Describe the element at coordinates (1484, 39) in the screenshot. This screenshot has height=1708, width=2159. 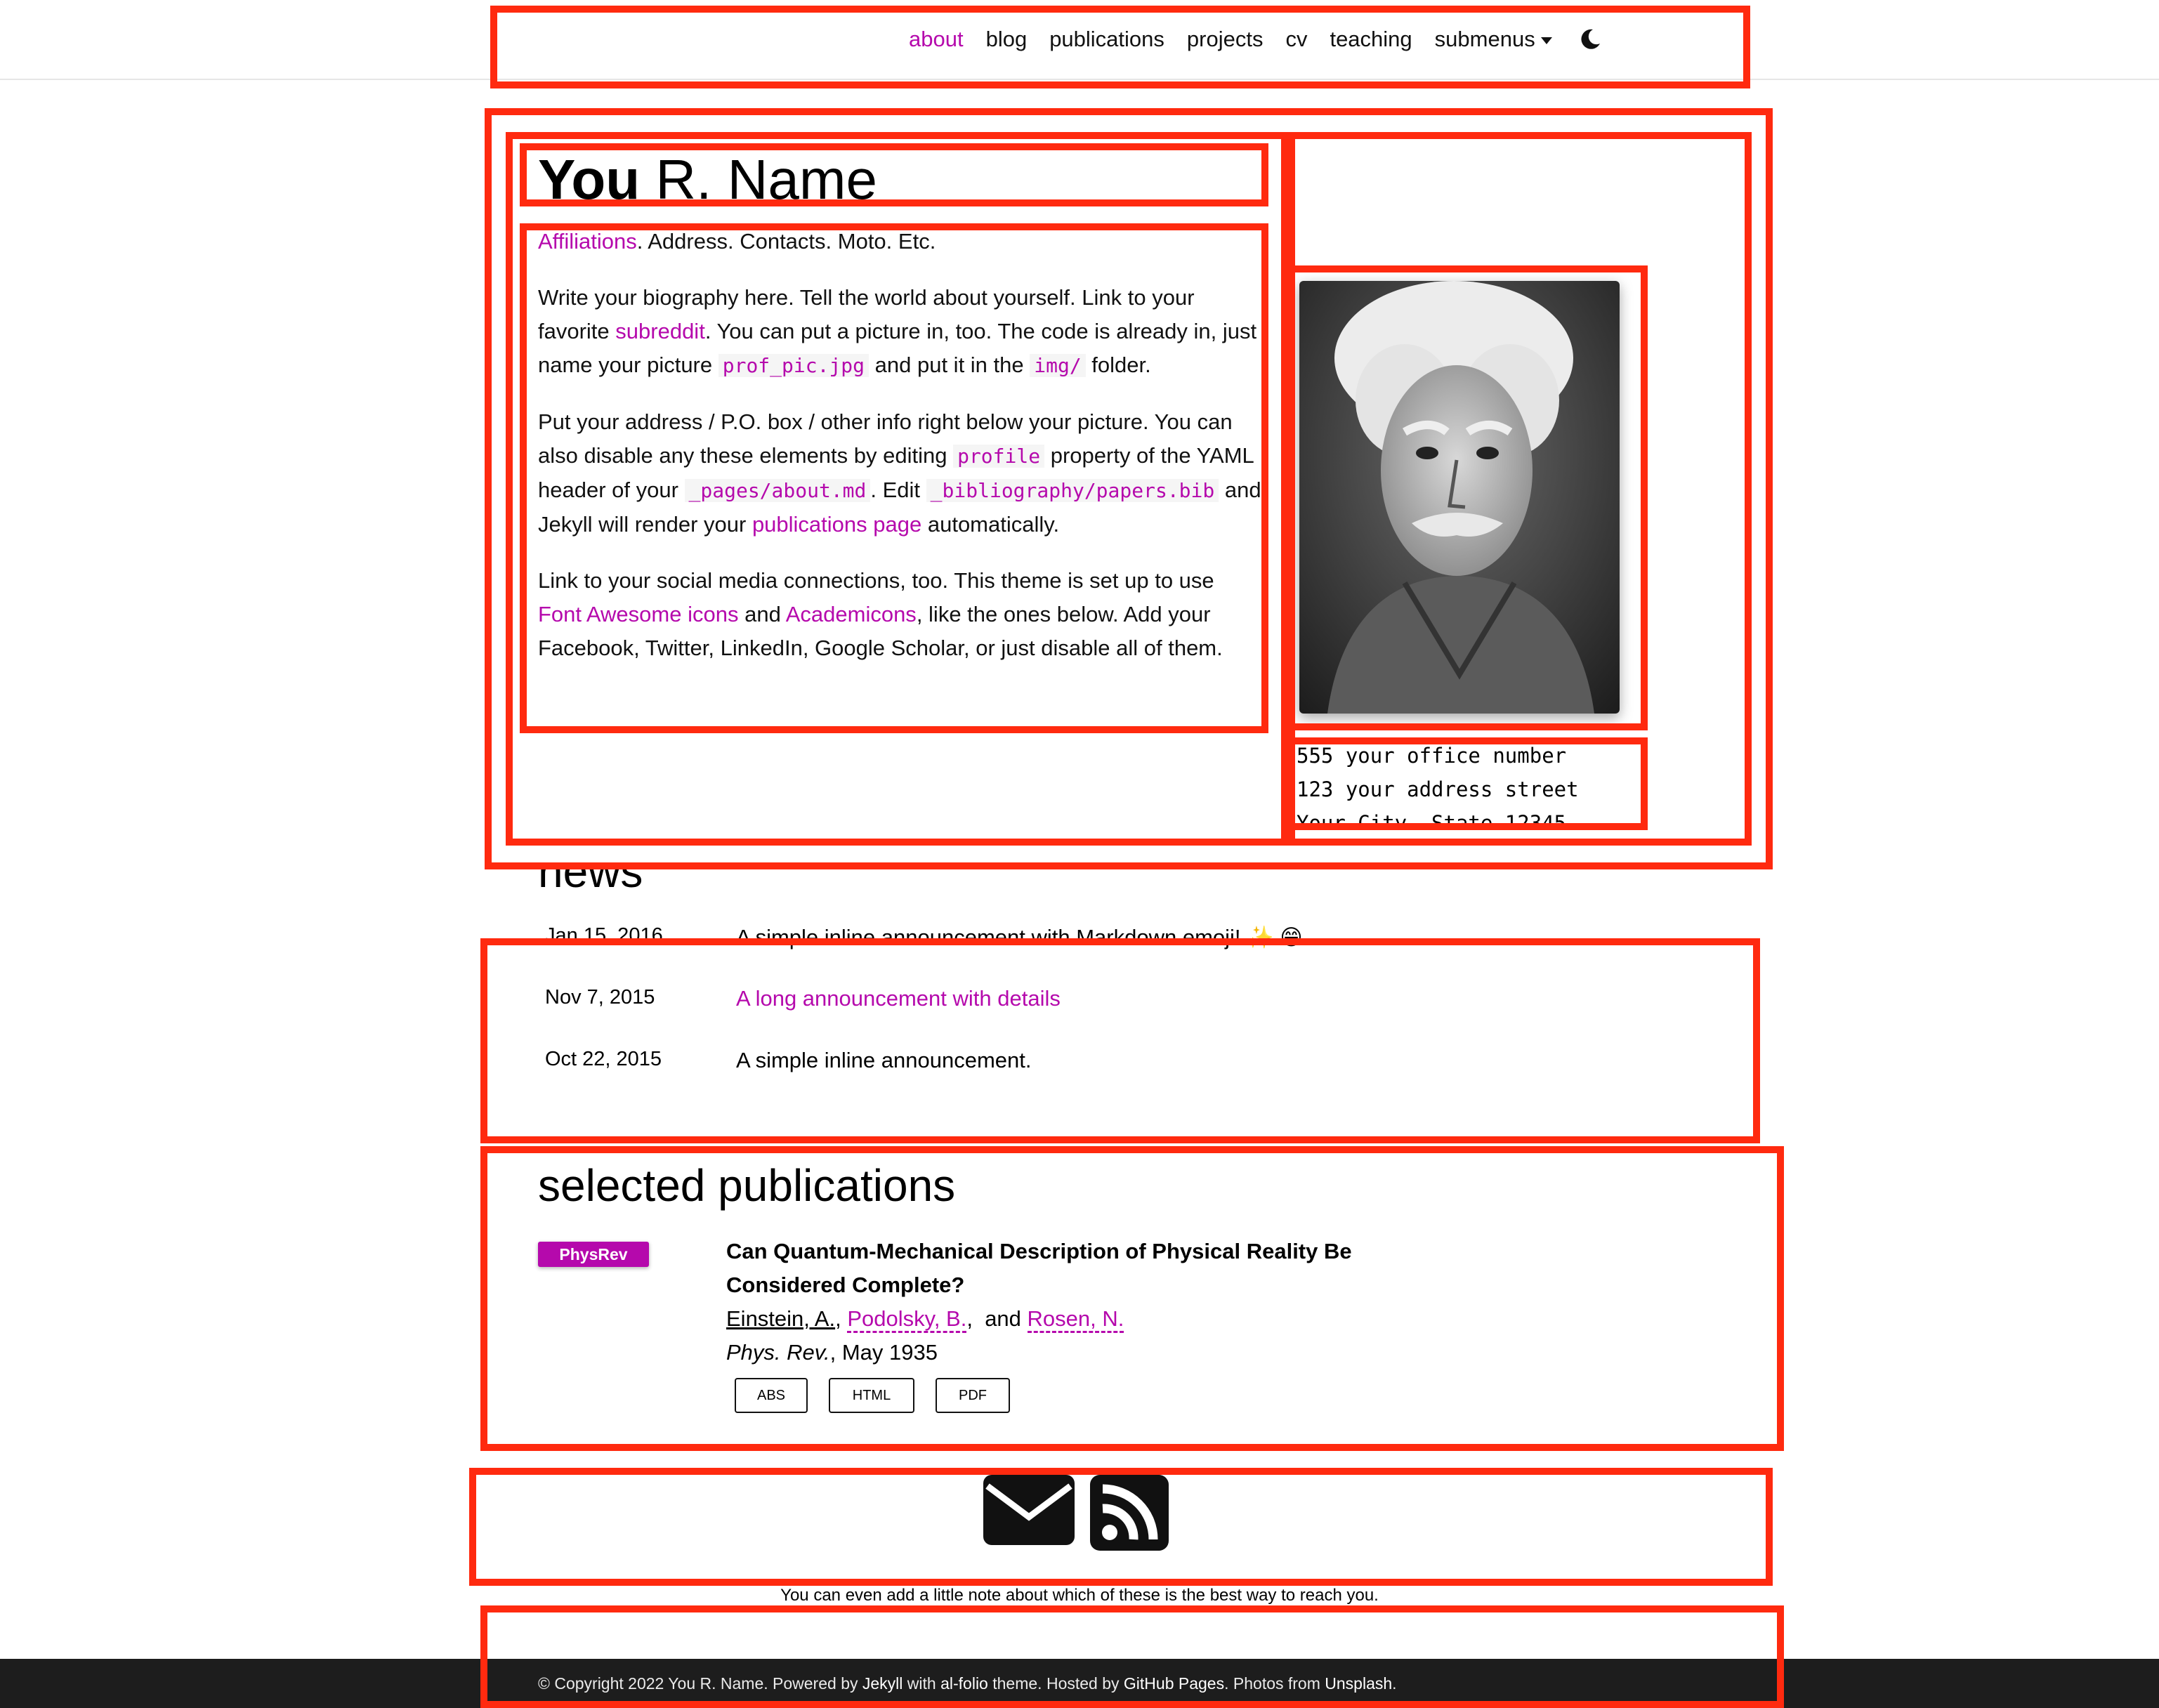
I see `nav-submenus-label: submenus` at that location.